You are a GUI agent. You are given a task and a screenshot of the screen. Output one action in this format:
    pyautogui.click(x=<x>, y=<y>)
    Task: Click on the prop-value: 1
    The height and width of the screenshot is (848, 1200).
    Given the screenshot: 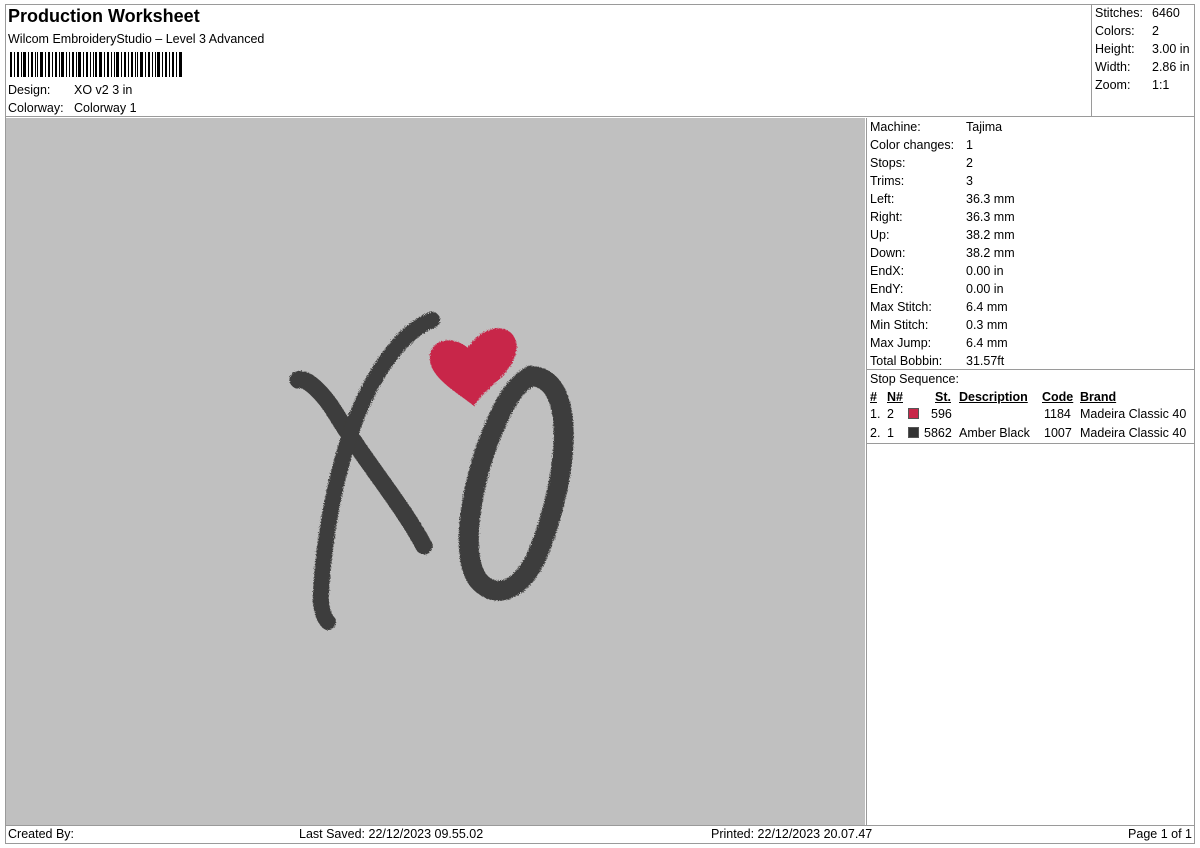 What is the action you would take?
    pyautogui.click(x=969, y=145)
    